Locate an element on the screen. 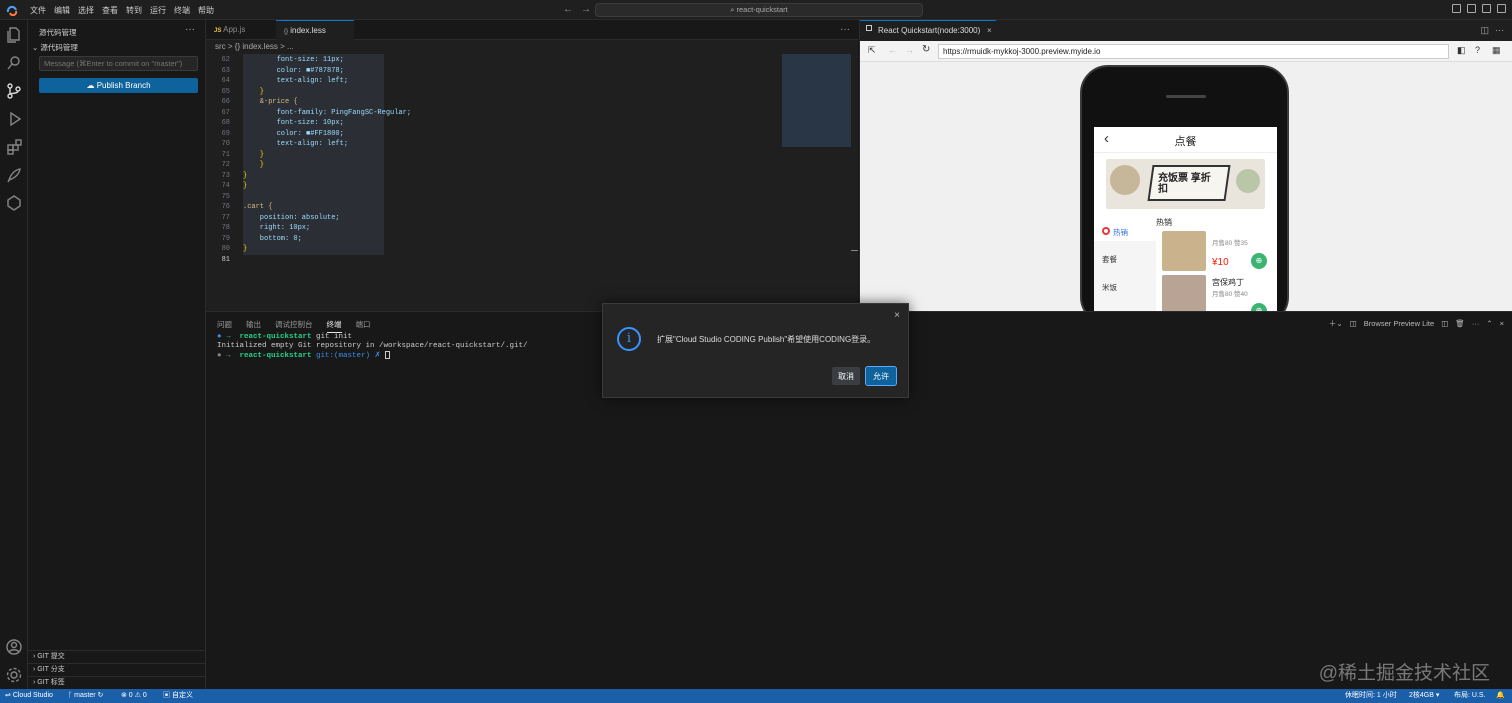  qr-code-icon: ▦ is located at coordinates (1496, 50).